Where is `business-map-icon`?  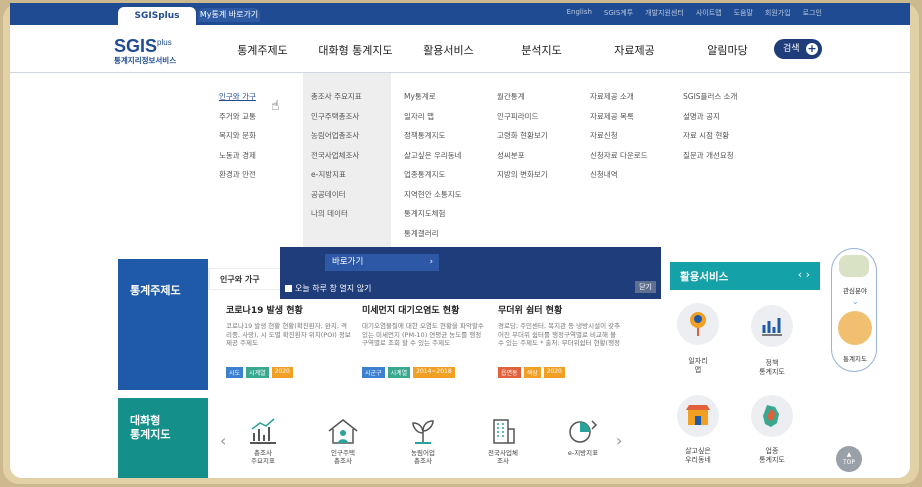 business-map-icon is located at coordinates (772, 416).